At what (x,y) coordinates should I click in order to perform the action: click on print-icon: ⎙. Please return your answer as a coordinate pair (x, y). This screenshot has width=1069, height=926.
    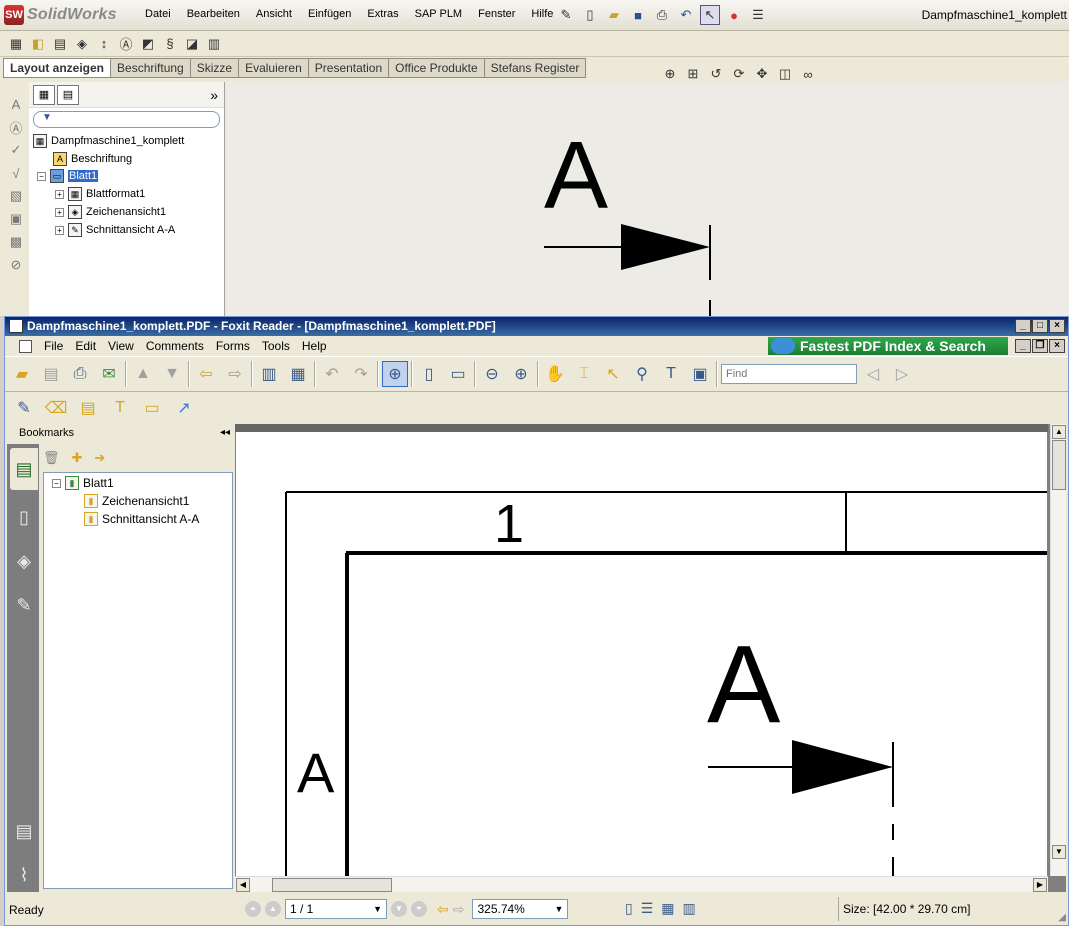
    Looking at the image, I should click on (80, 374).